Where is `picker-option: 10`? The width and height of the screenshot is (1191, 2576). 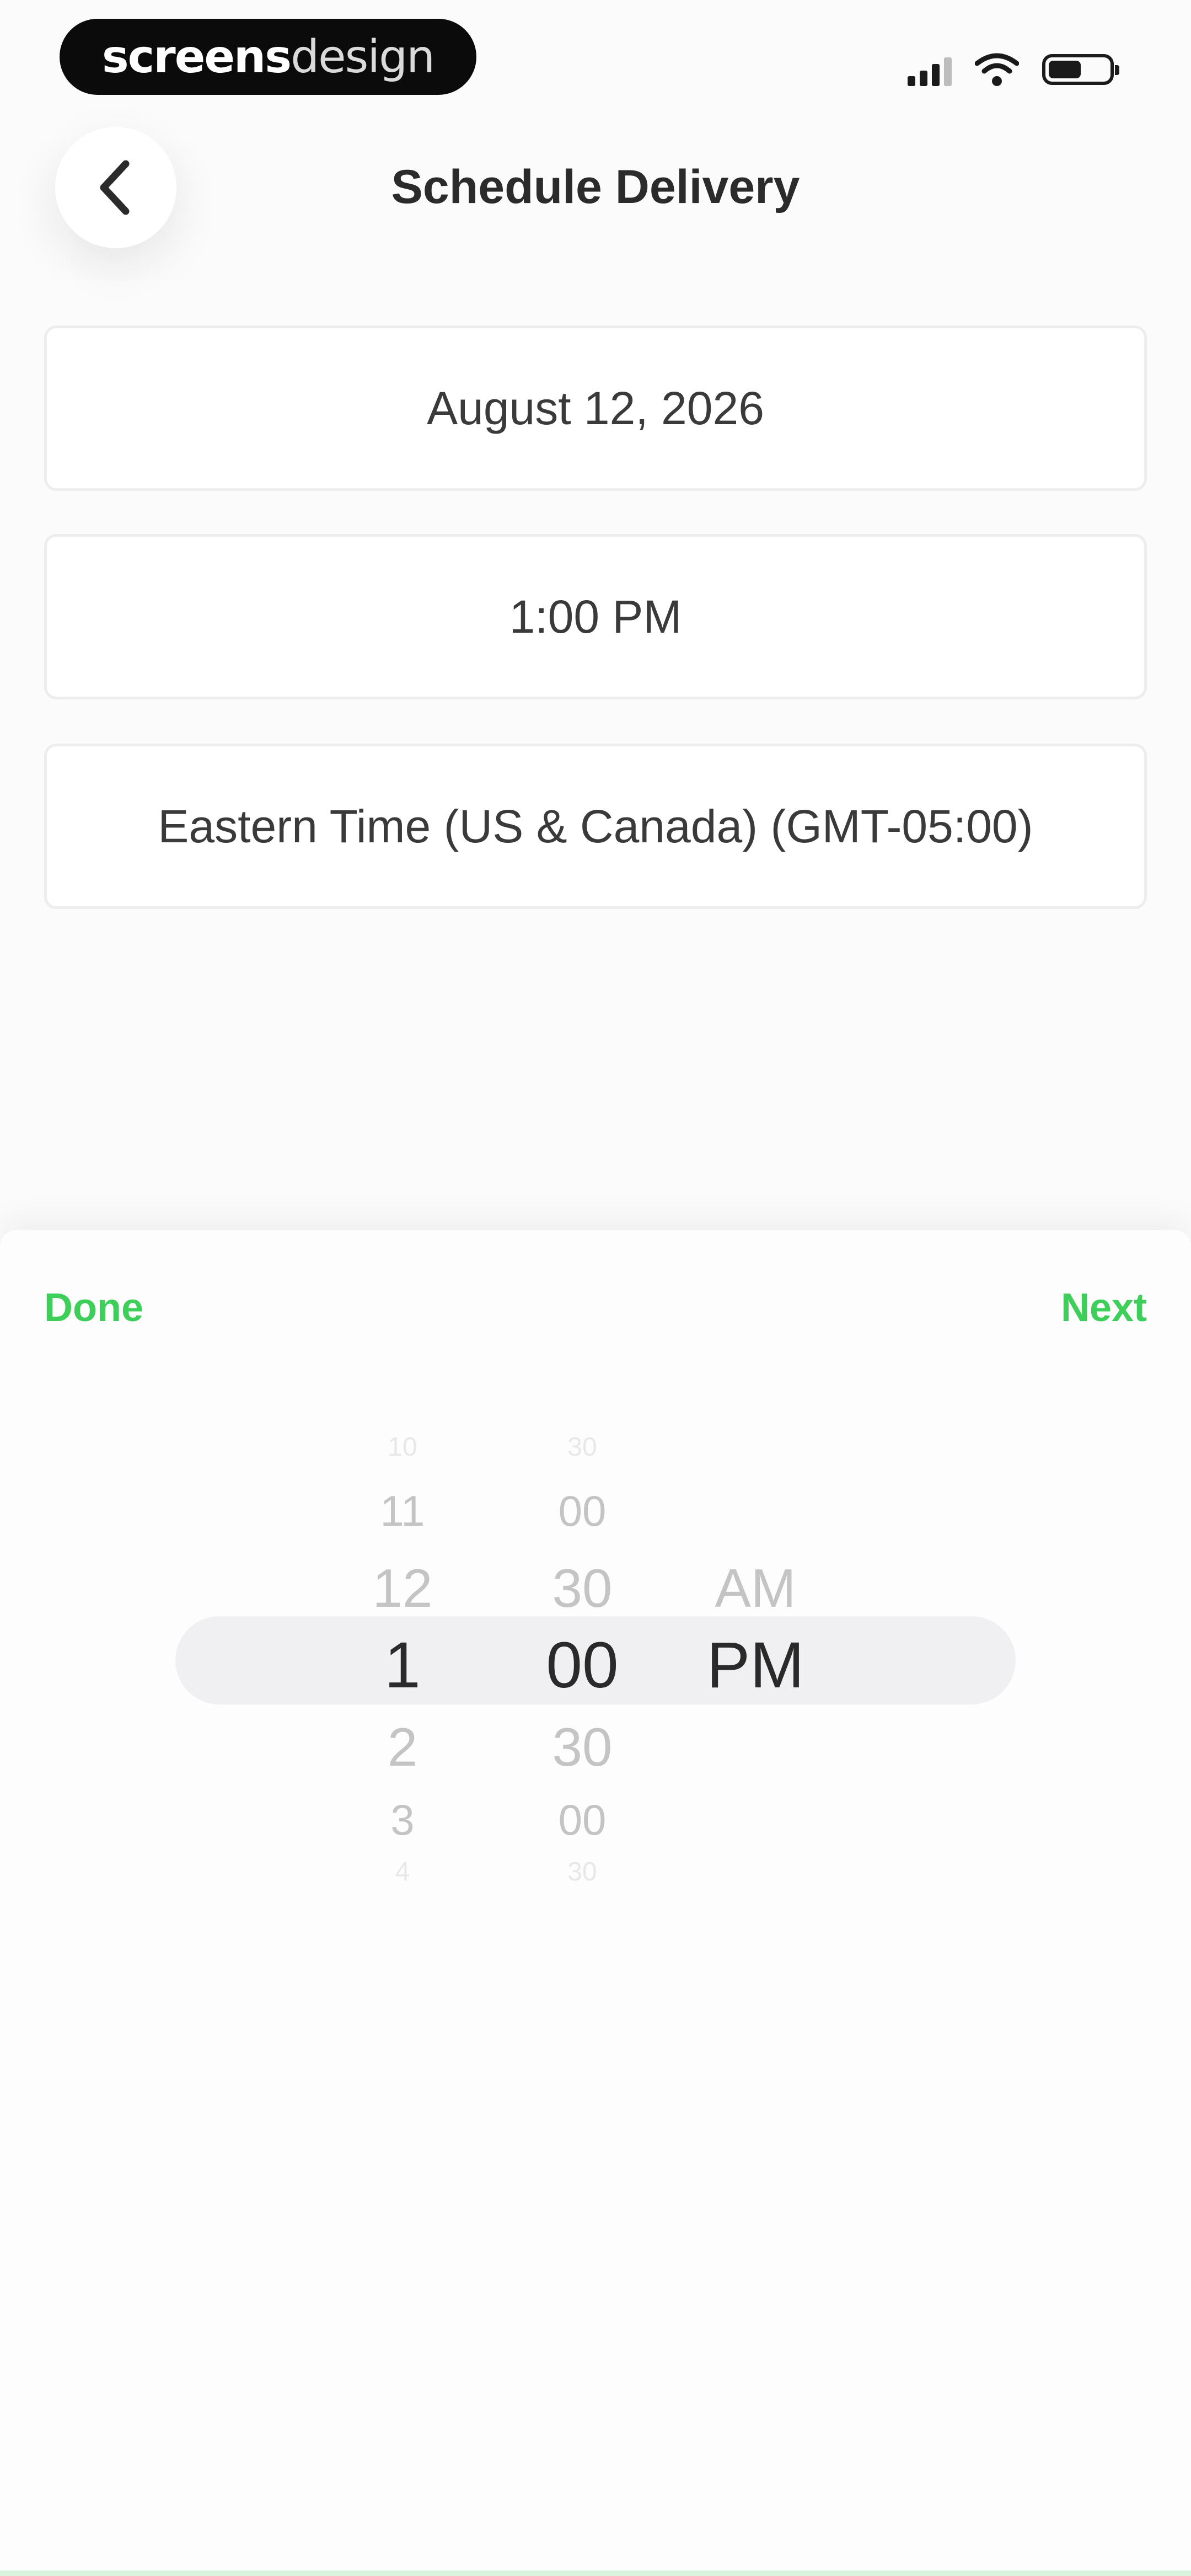
picker-option: 10 is located at coordinates (403, 1447).